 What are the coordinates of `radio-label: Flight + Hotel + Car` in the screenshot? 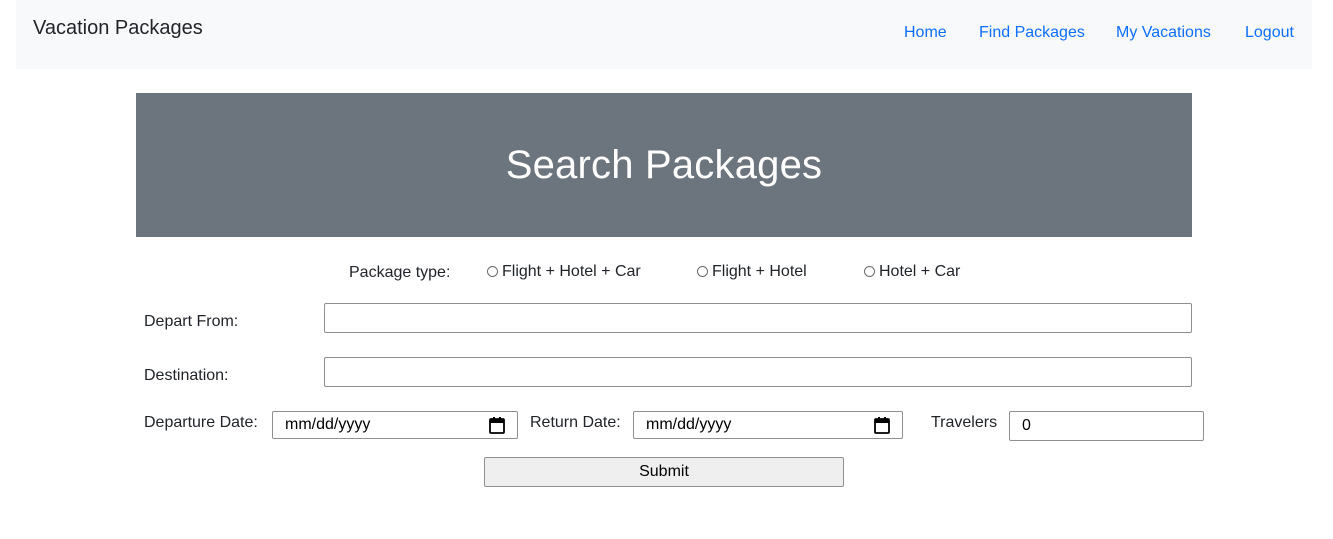 It's located at (571, 271).